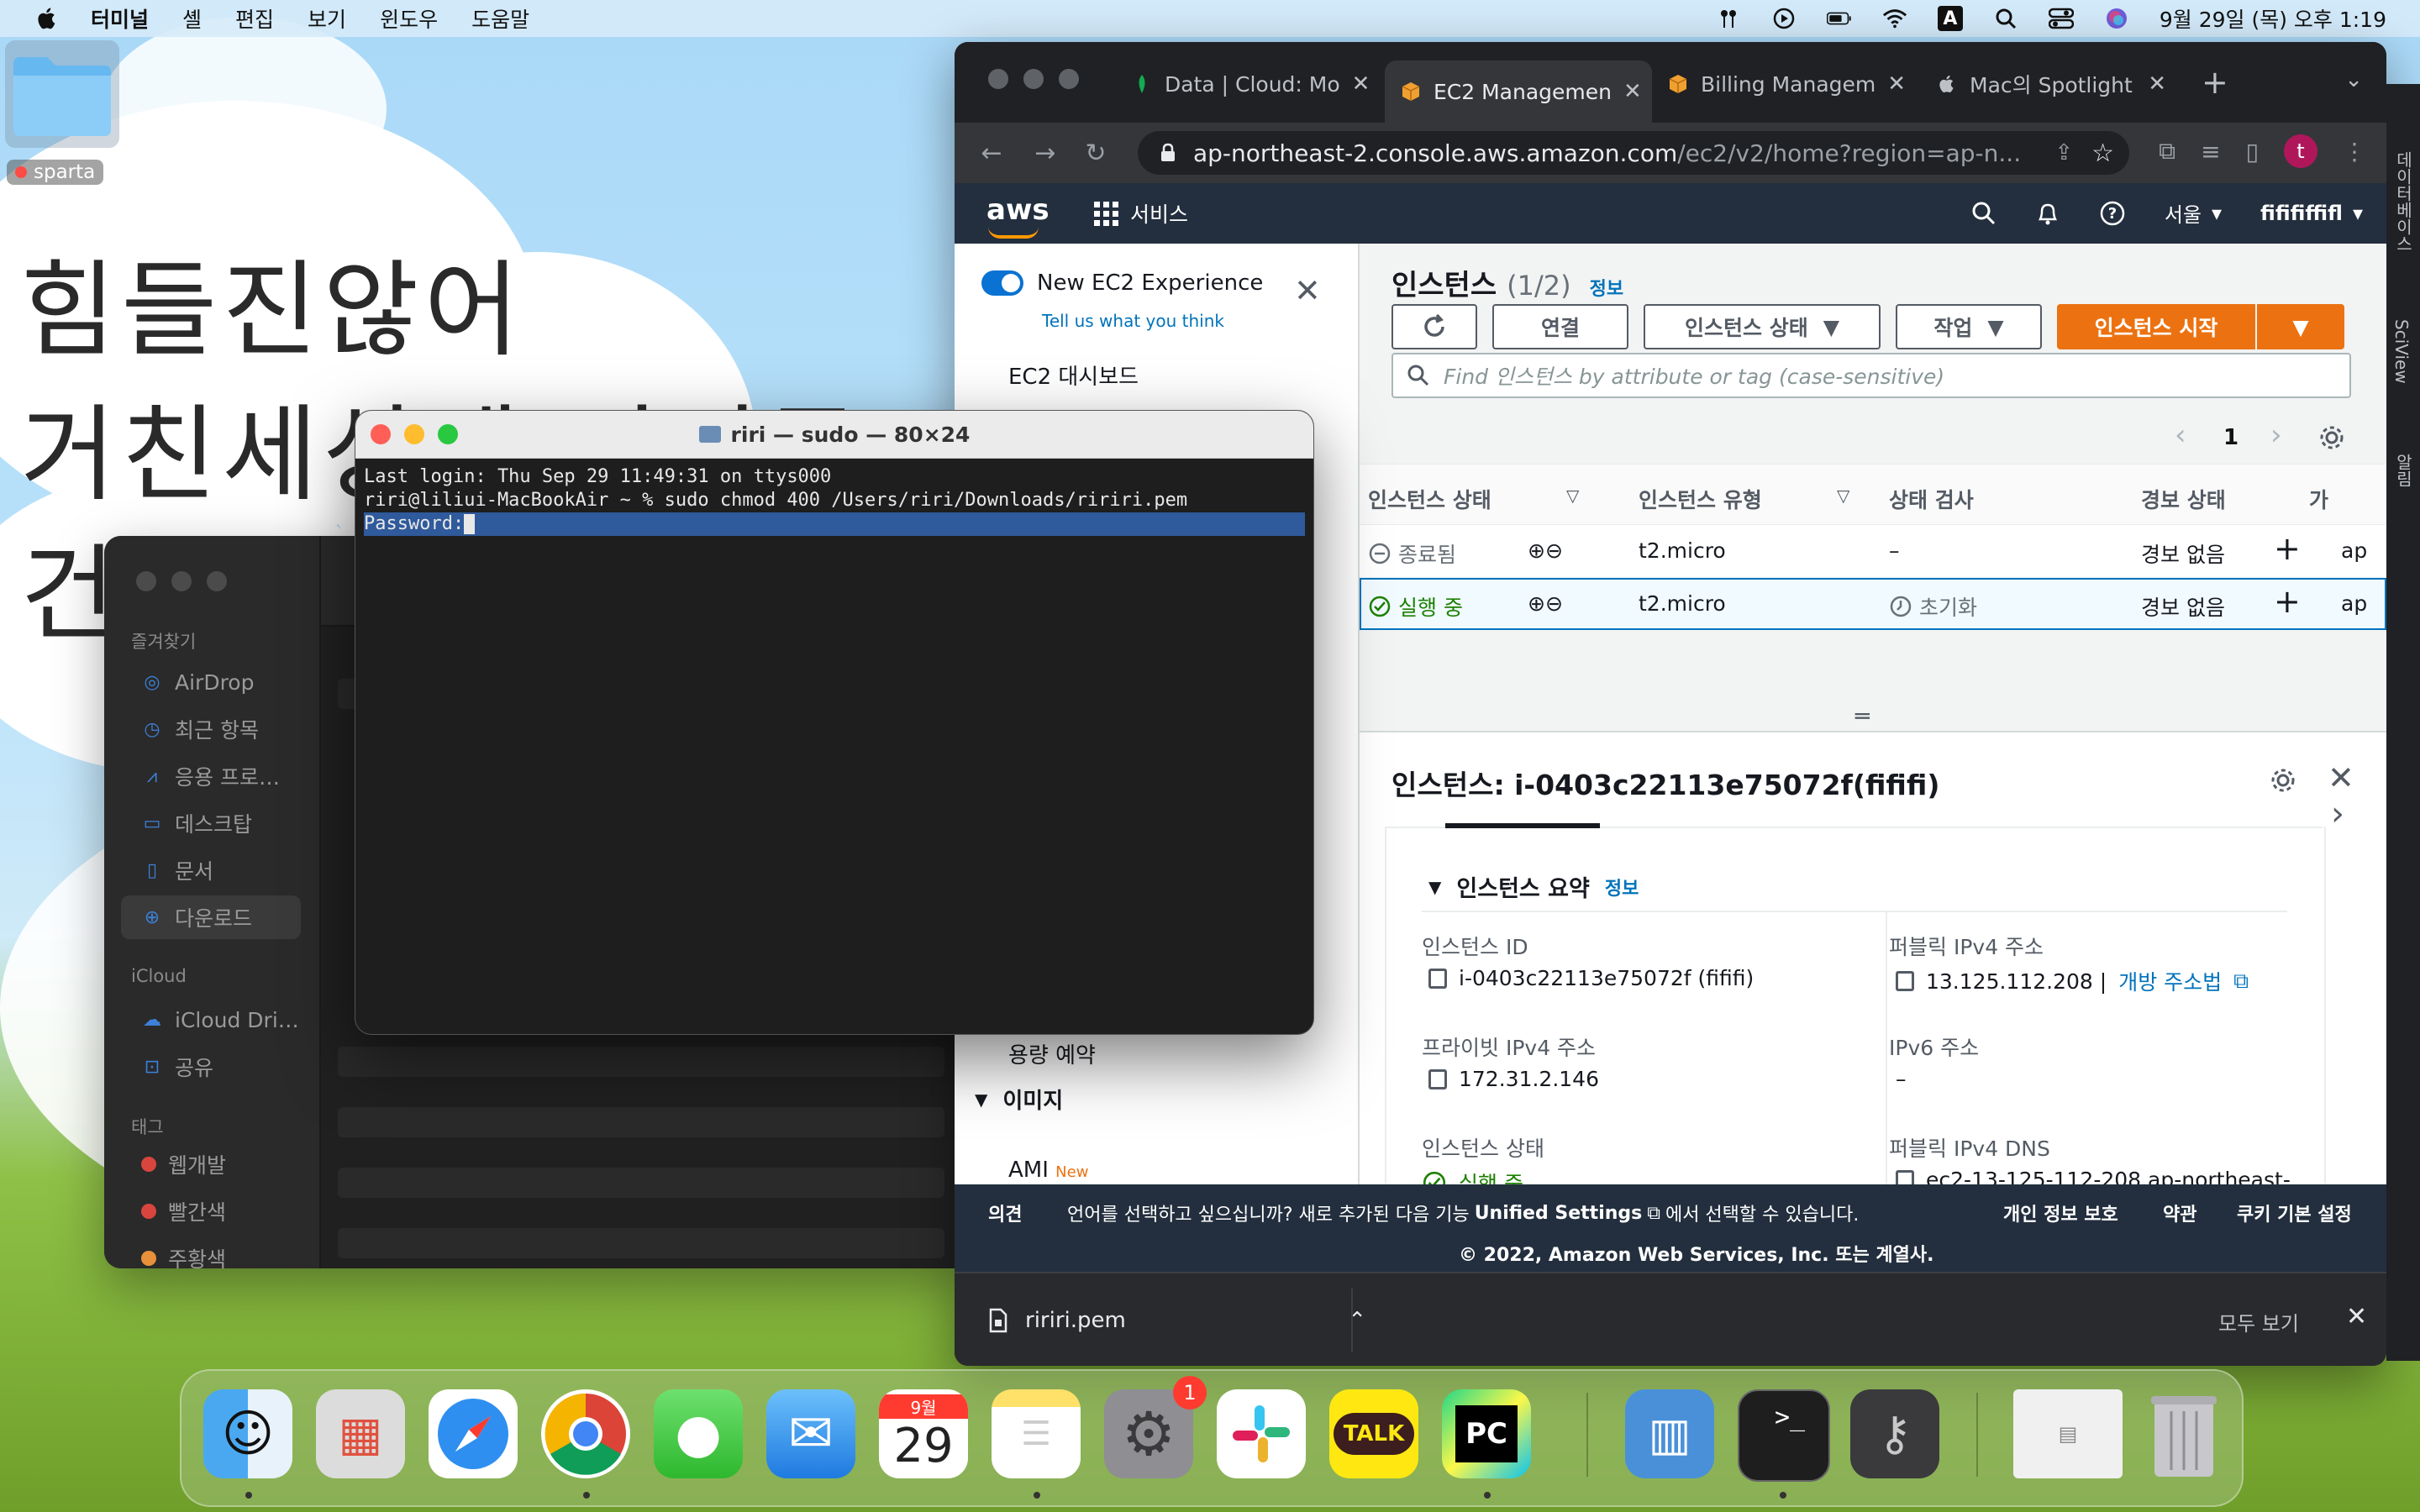 The width and height of the screenshot is (2420, 1512). What do you see at coordinates (1762, 326) in the screenshot?
I see `instance-state-button: 인스턴스 상태 ▼` at bounding box center [1762, 326].